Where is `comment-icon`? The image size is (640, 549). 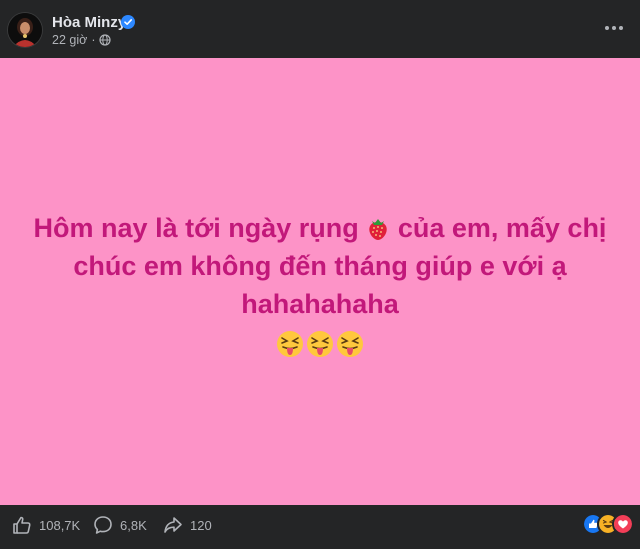
comment-icon is located at coordinates (103, 525).